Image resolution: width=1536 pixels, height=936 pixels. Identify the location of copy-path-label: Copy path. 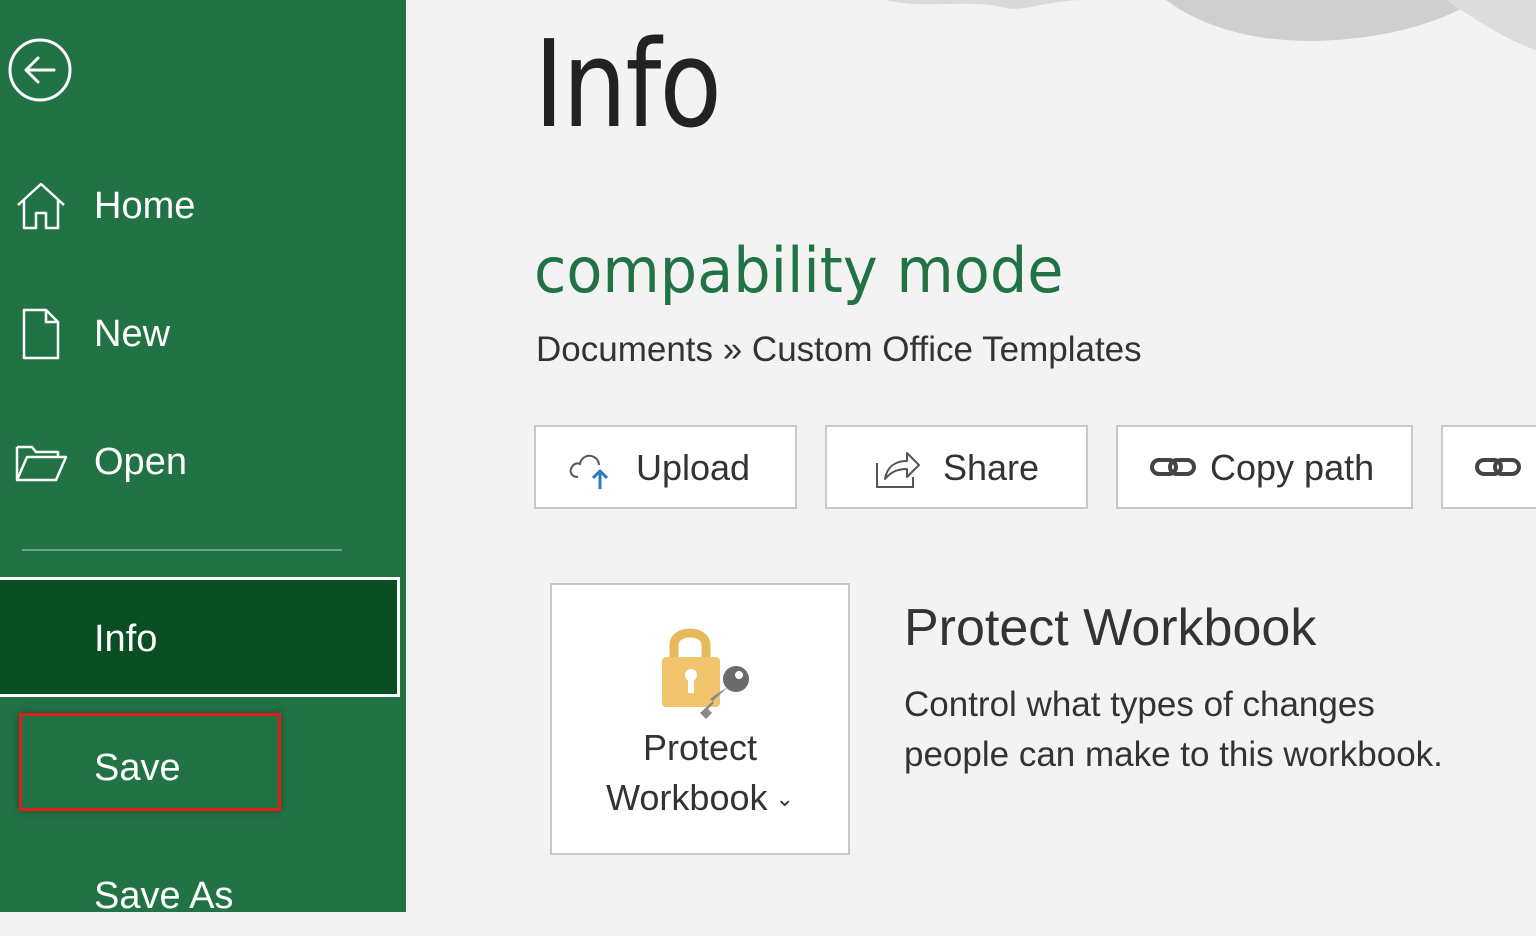
(1292, 467).